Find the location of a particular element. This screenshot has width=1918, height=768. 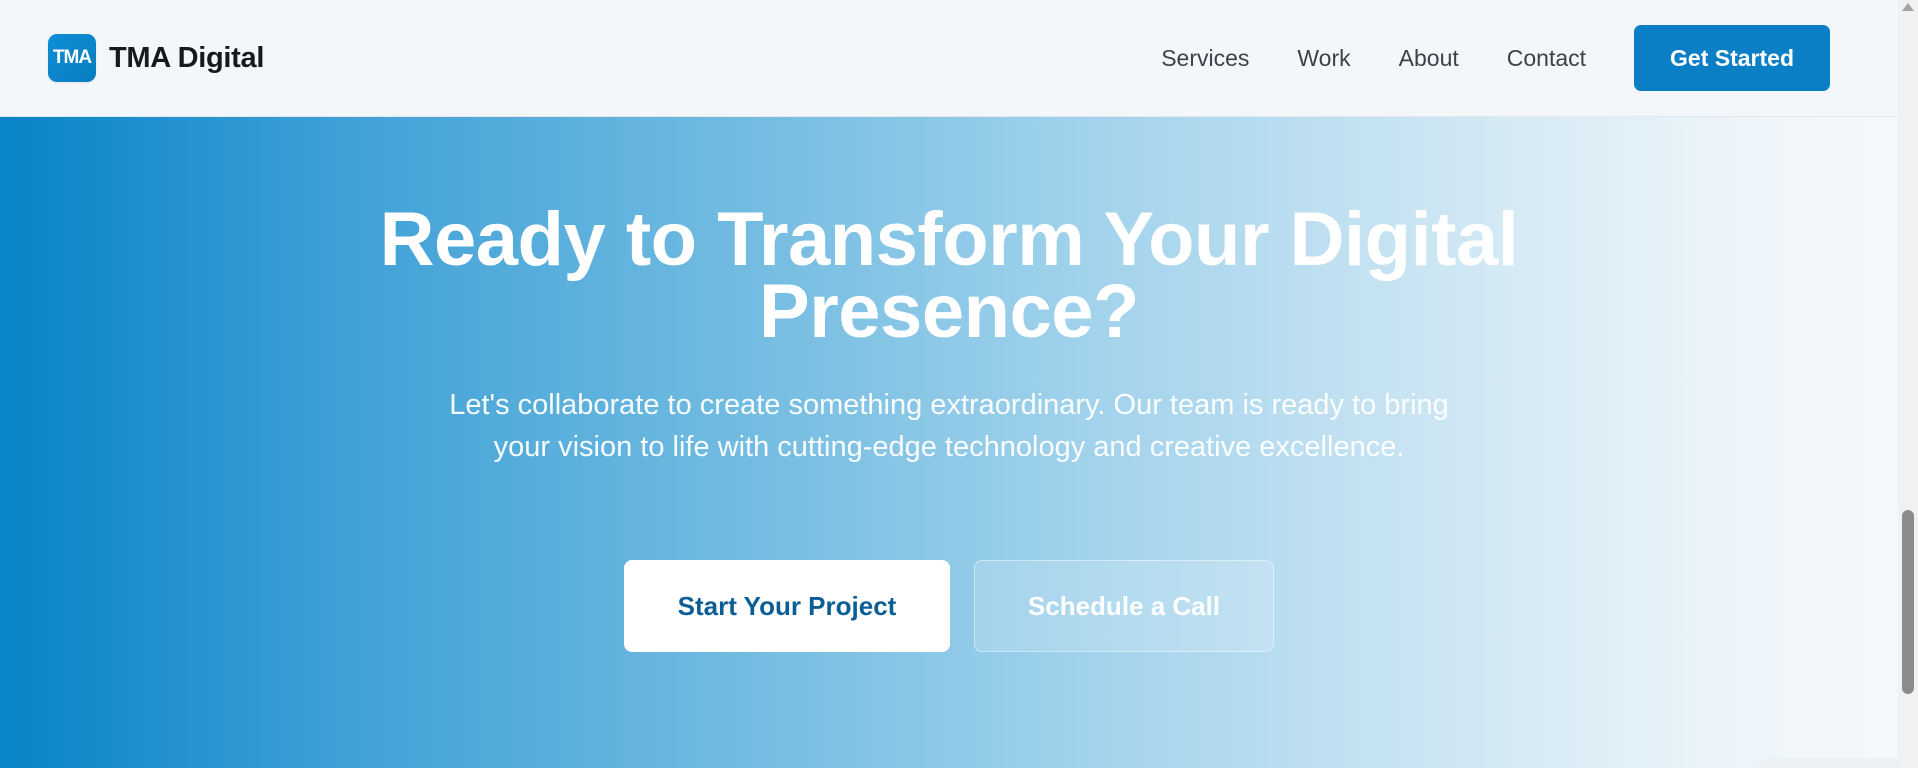

scroll-up-arrow-icon is located at coordinates (1908, 7).